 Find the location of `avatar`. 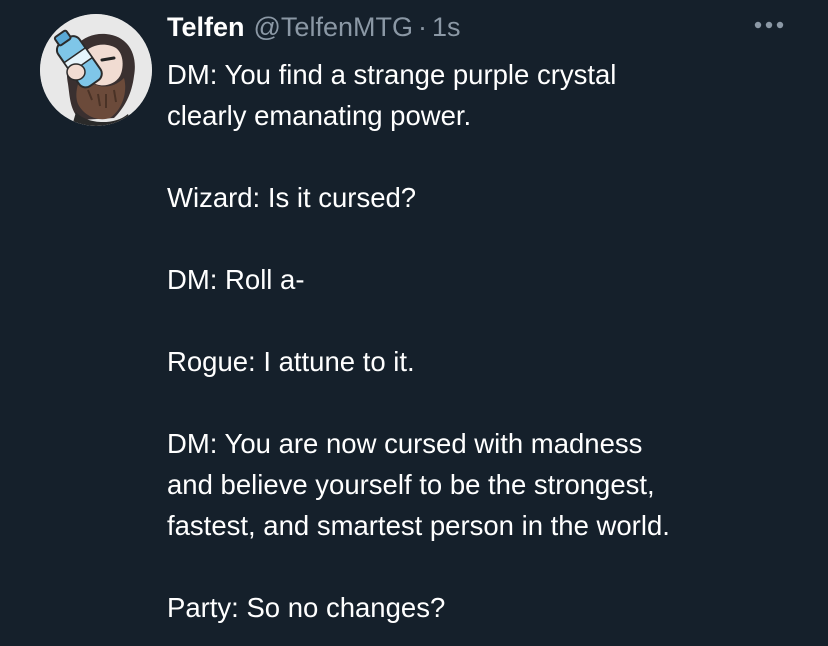

avatar is located at coordinates (96, 70).